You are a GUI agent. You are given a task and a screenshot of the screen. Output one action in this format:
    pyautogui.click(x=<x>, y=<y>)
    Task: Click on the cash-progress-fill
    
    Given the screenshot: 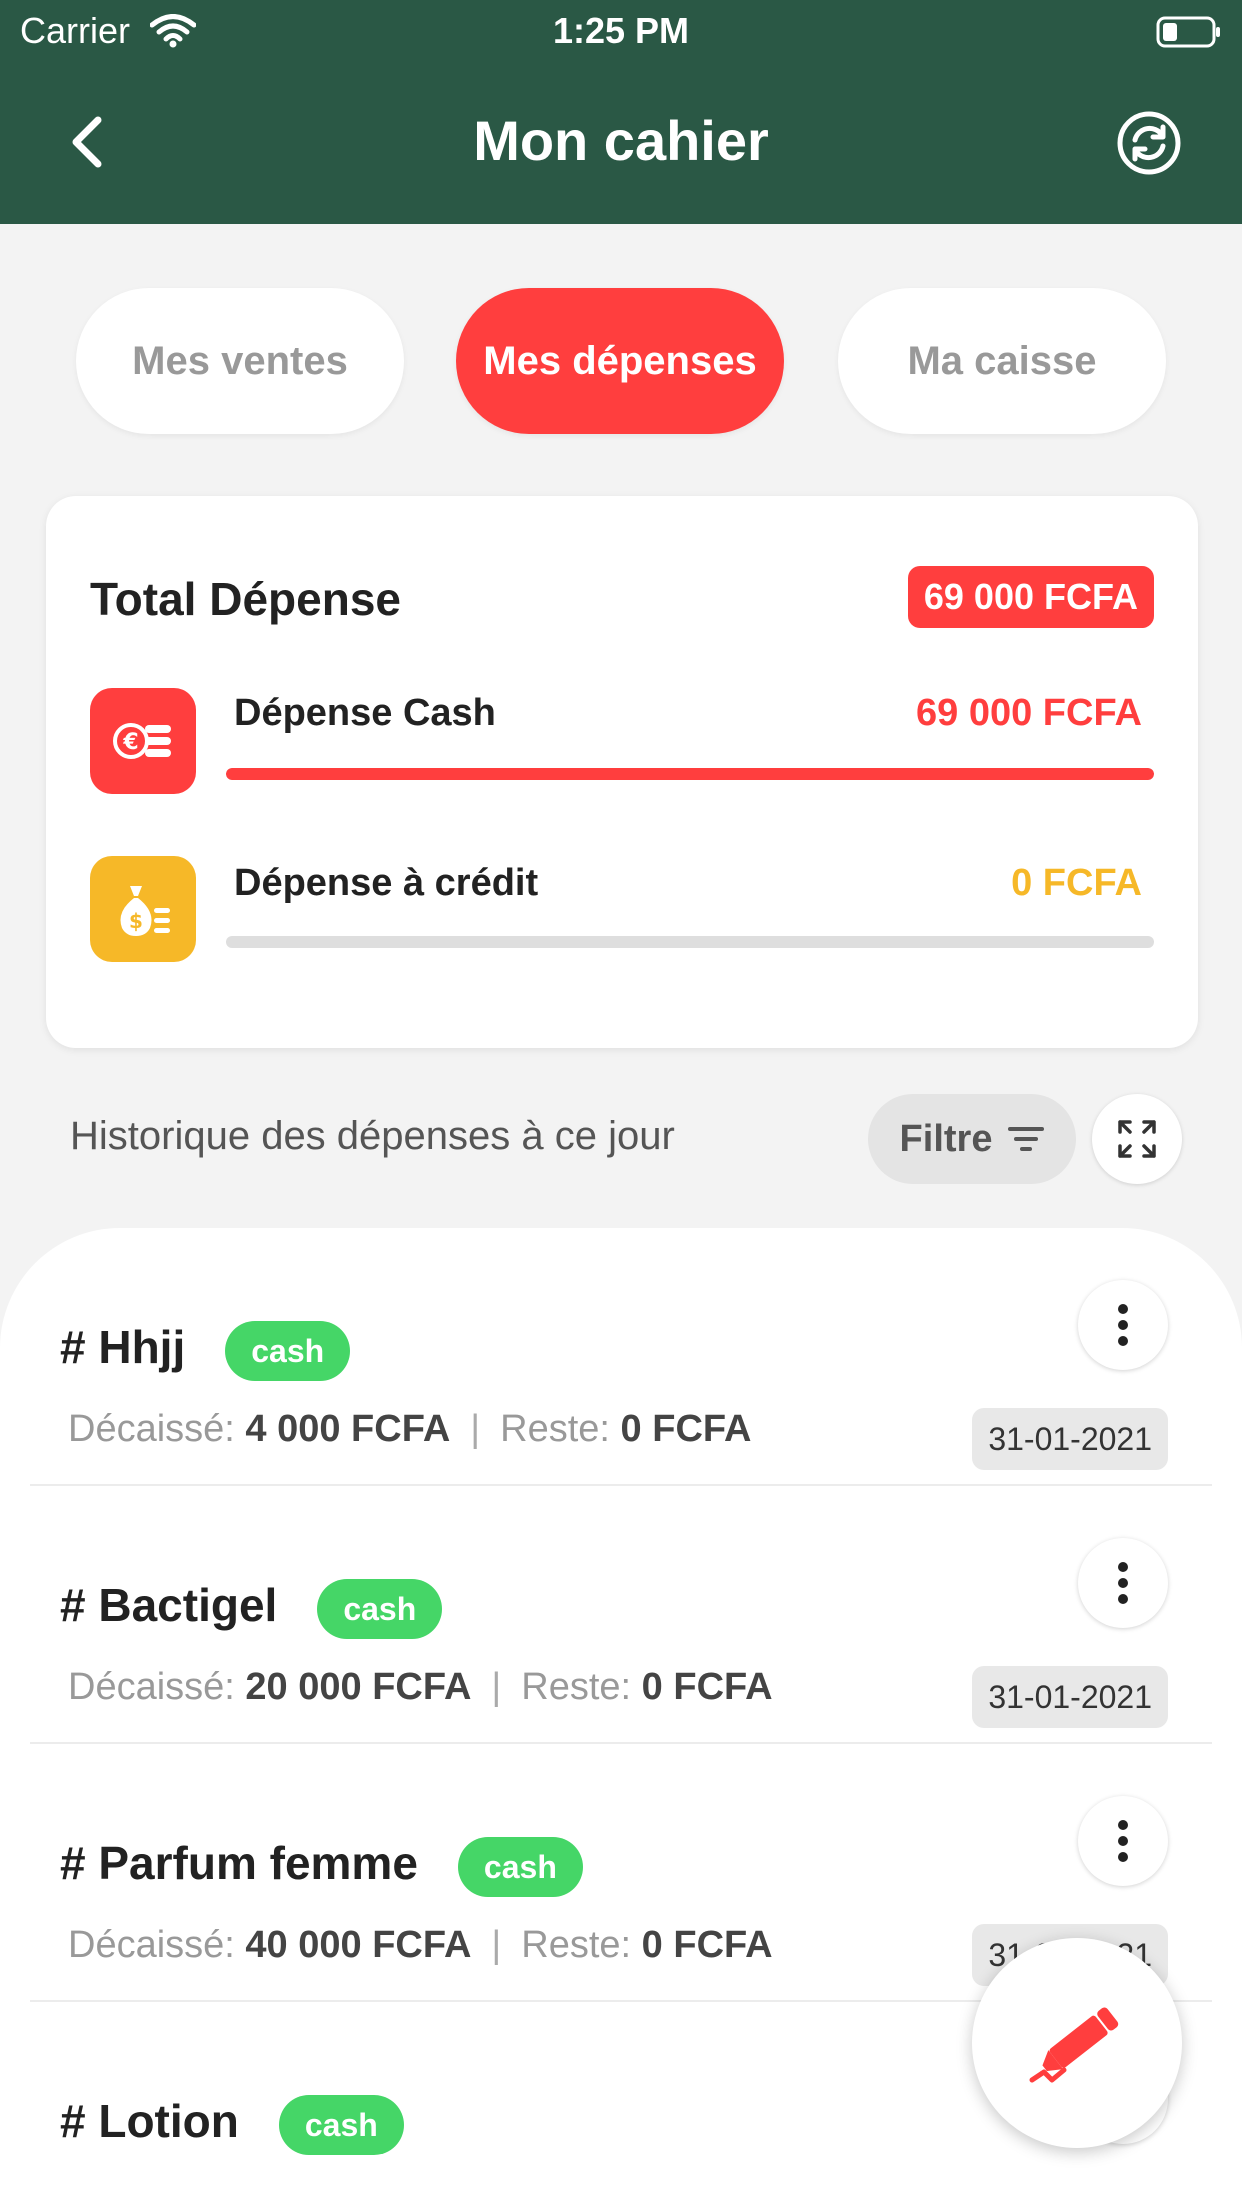 What is the action you would take?
    pyautogui.click(x=690, y=774)
    